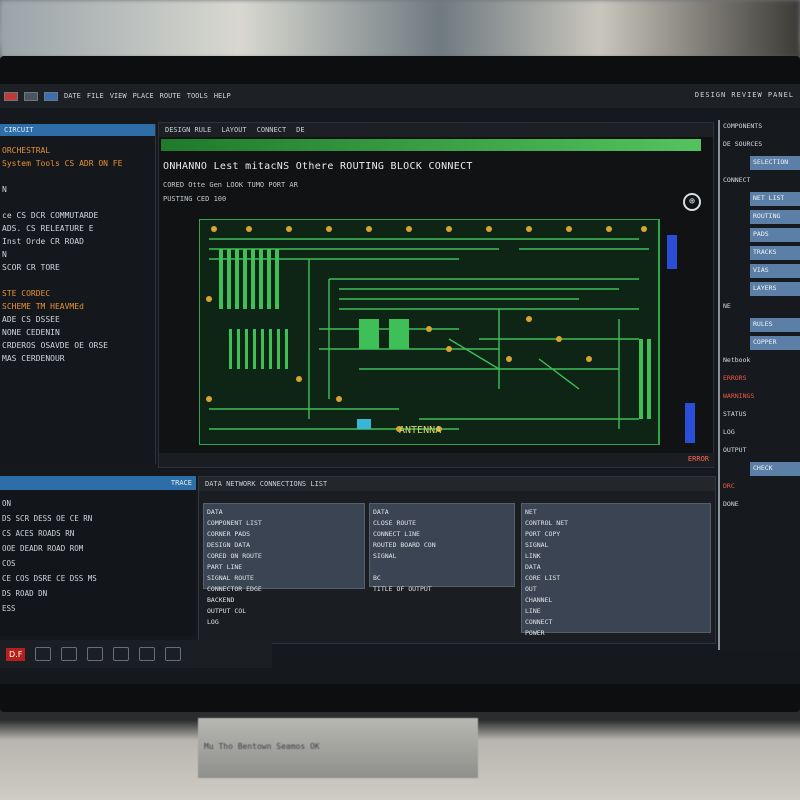 This screenshot has width=800, height=800. Describe the element at coordinates (616, 622) in the screenshot. I see `table-row: CONNECT` at that location.